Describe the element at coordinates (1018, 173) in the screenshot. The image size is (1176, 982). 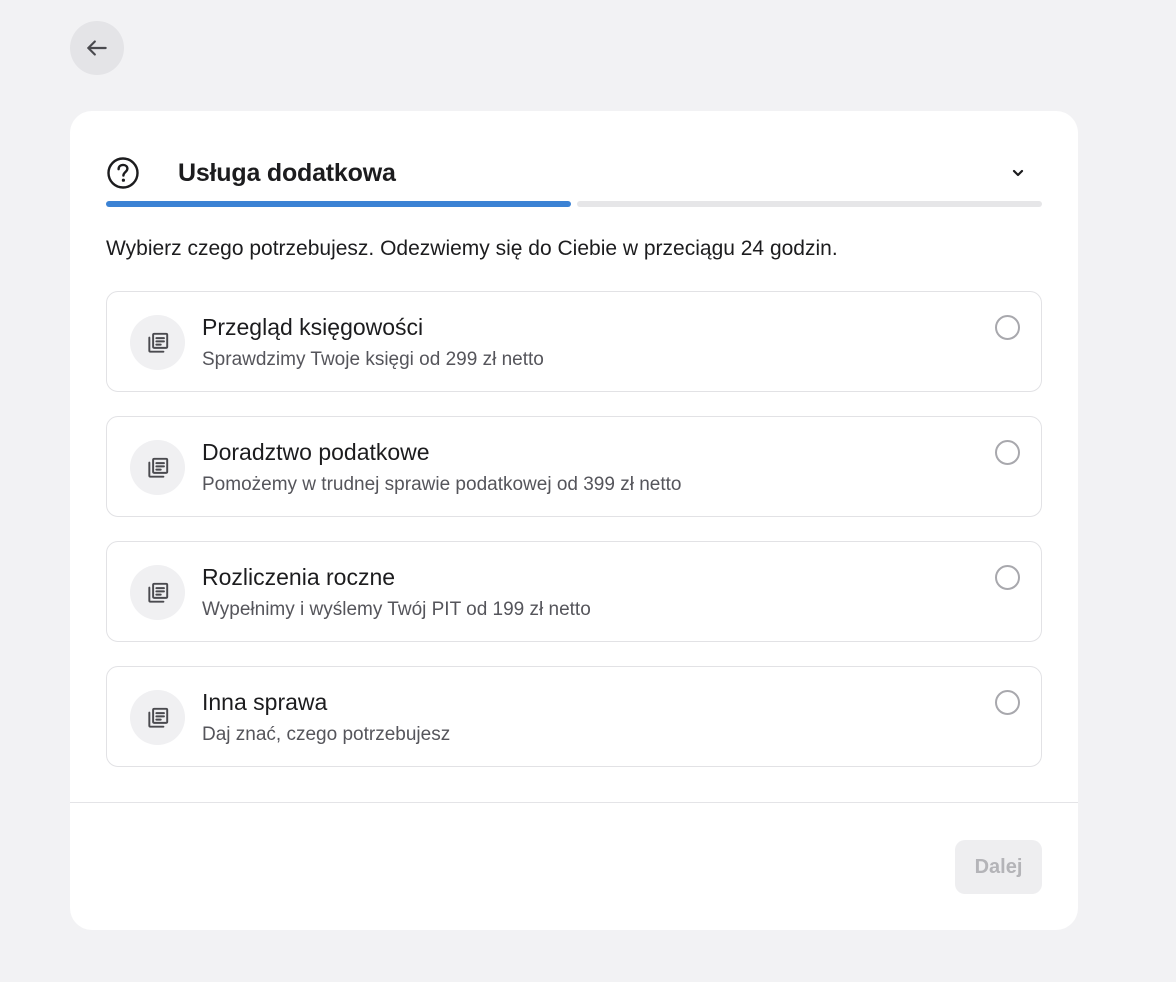
I see `chevron-down-icon` at that location.